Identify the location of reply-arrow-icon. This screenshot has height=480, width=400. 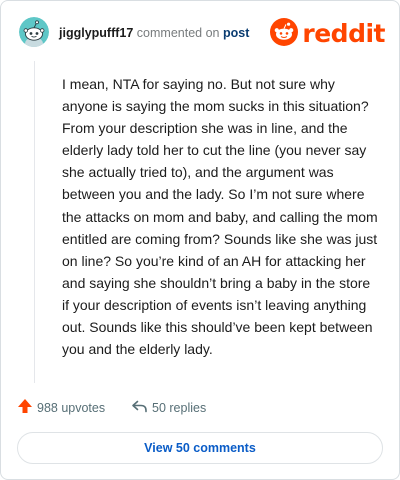
(139, 408).